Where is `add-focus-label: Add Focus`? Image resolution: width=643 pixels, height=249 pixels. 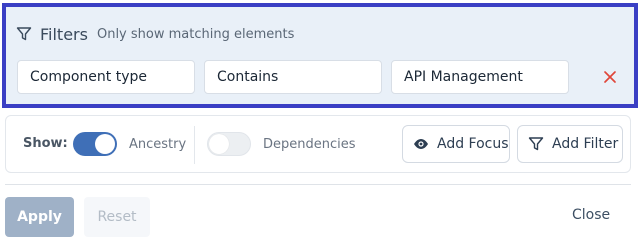 add-focus-label: Add Focus is located at coordinates (473, 144).